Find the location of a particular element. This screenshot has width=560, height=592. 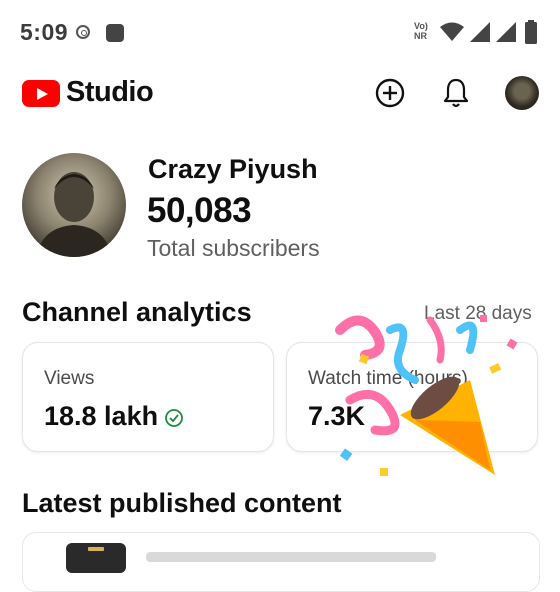

video-title-placeholder is located at coordinates (291, 557).